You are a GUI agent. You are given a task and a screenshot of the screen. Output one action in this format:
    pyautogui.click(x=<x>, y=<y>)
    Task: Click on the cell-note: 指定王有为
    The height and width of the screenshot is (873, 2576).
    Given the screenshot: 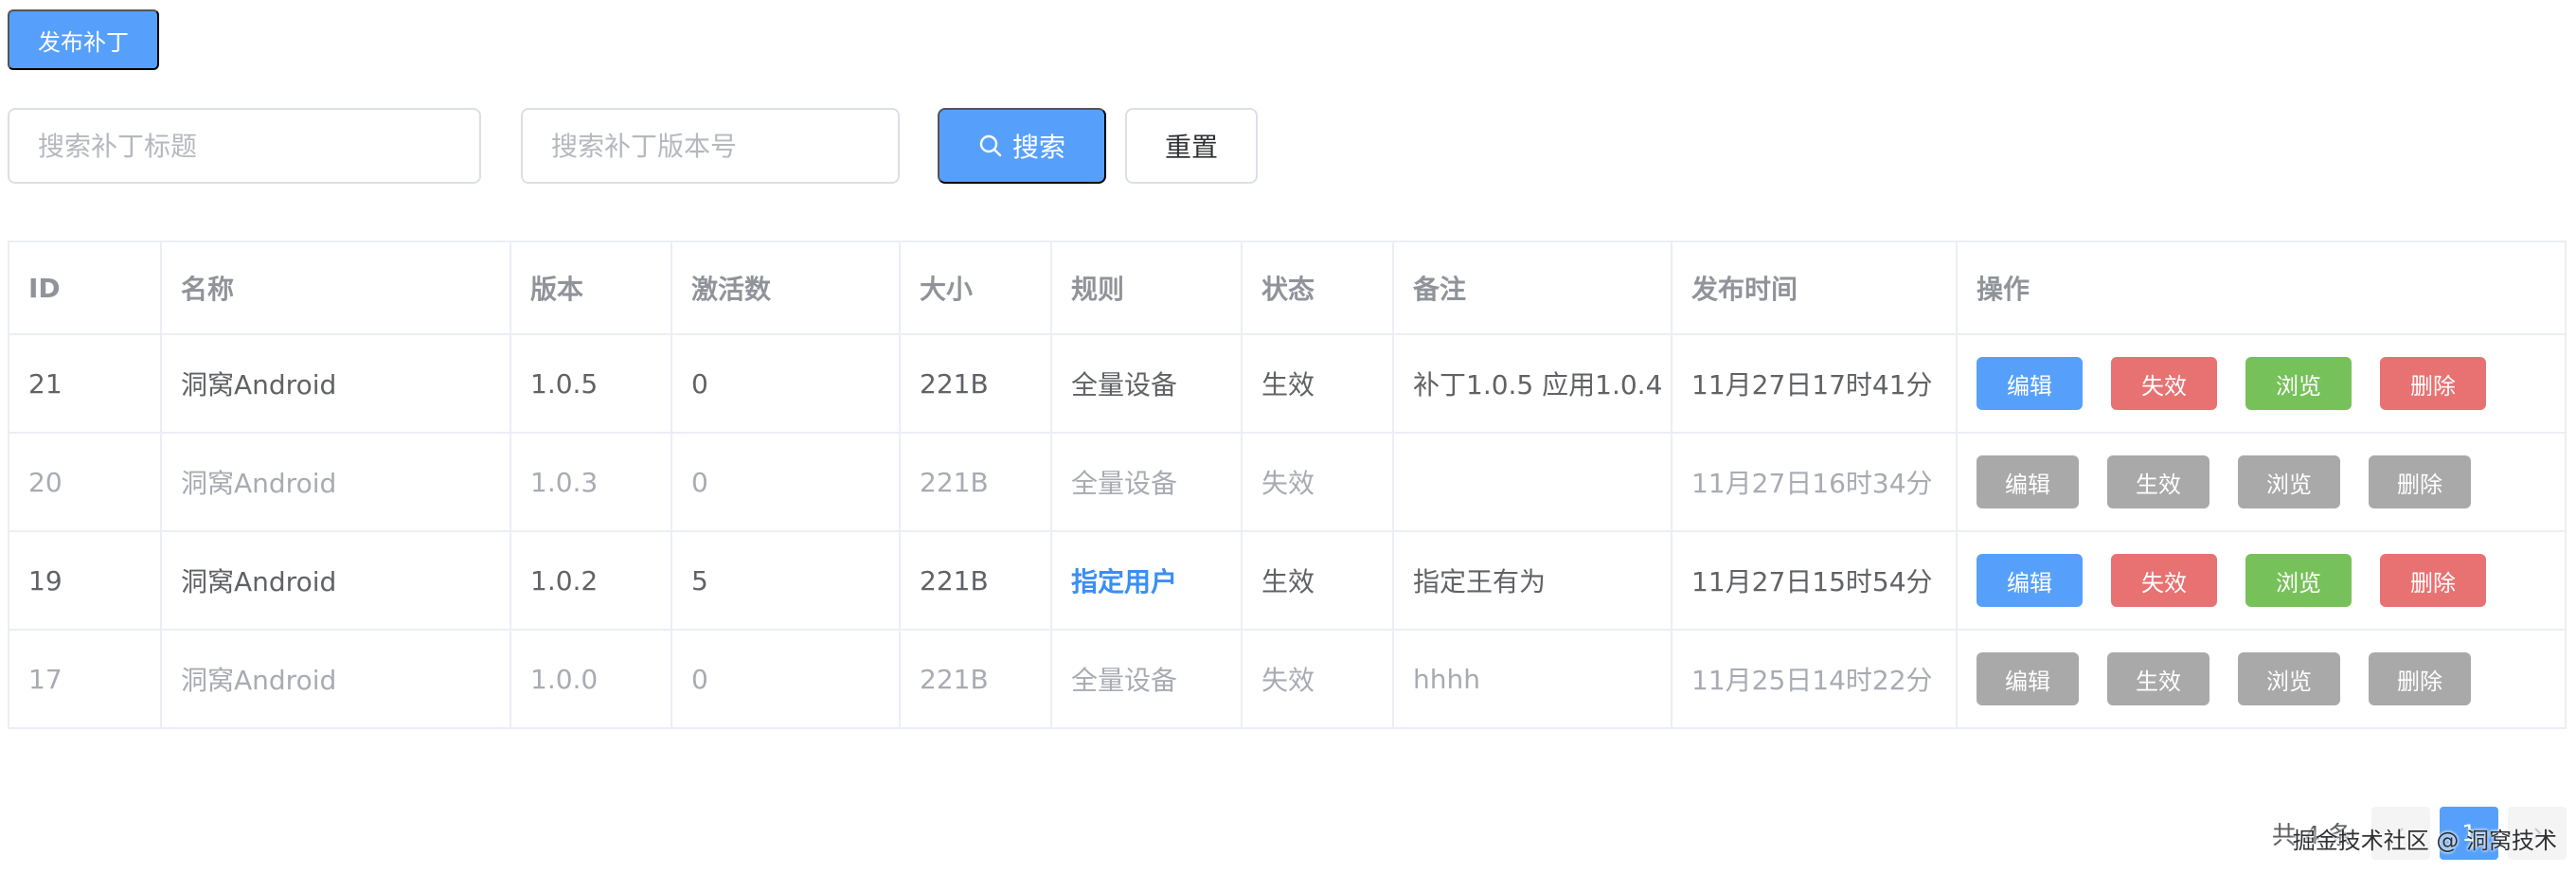 What is the action you would take?
    pyautogui.click(x=1532, y=580)
    